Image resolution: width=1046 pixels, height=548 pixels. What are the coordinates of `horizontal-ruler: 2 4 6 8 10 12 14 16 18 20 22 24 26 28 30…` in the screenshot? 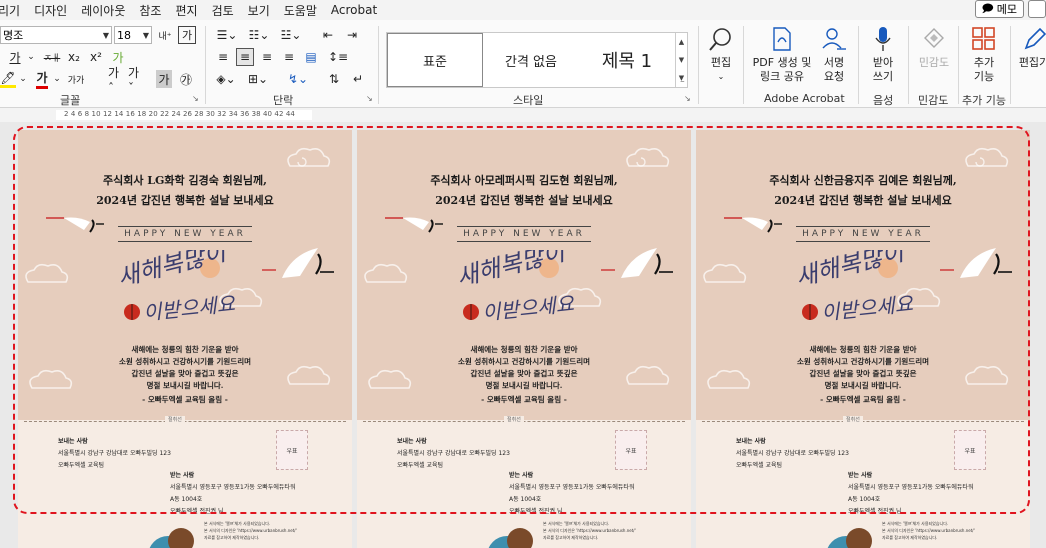 It's located at (523, 115).